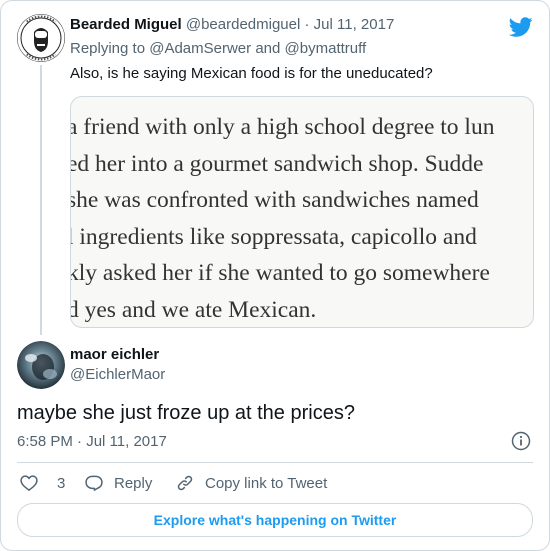  I want to click on reply-label: Reply, so click(133, 483).